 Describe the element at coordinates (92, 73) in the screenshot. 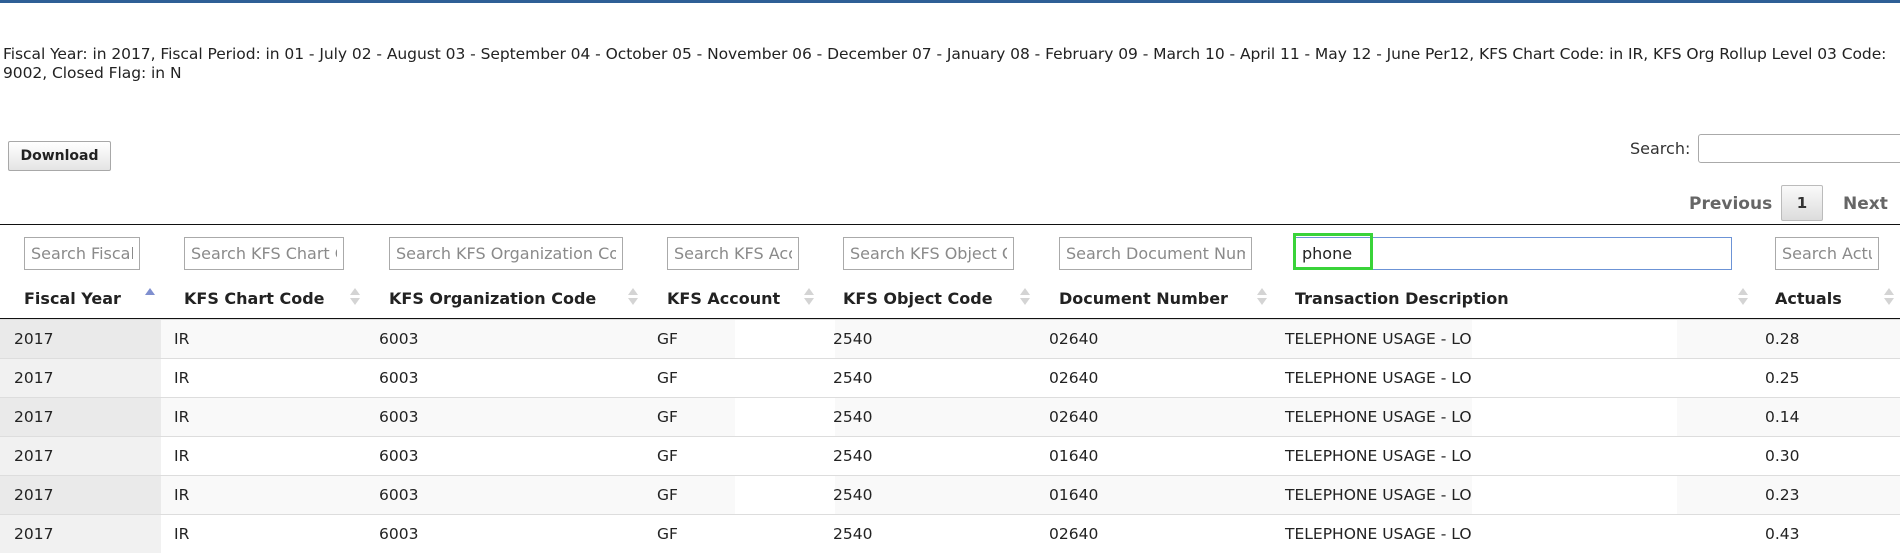

I see `filters-line-2: 9002, Closed Flag: in N` at that location.